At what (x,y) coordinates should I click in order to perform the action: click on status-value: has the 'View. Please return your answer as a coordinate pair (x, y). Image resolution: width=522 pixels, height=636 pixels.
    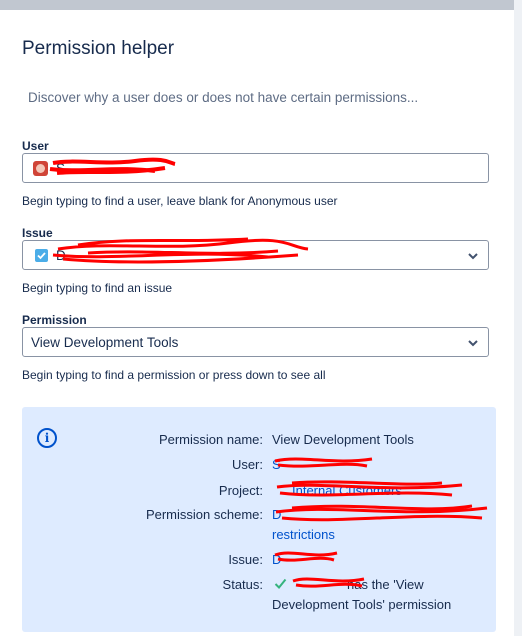
    Looking at the image, I should click on (385, 584).